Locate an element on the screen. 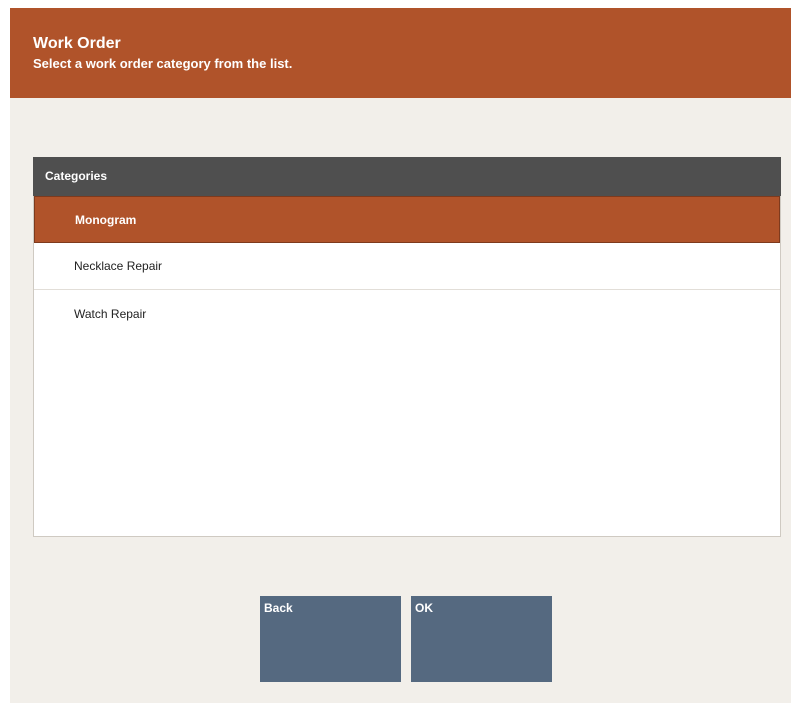 This screenshot has height=704, width=796. category-item-label: Monogram is located at coordinates (106, 220).